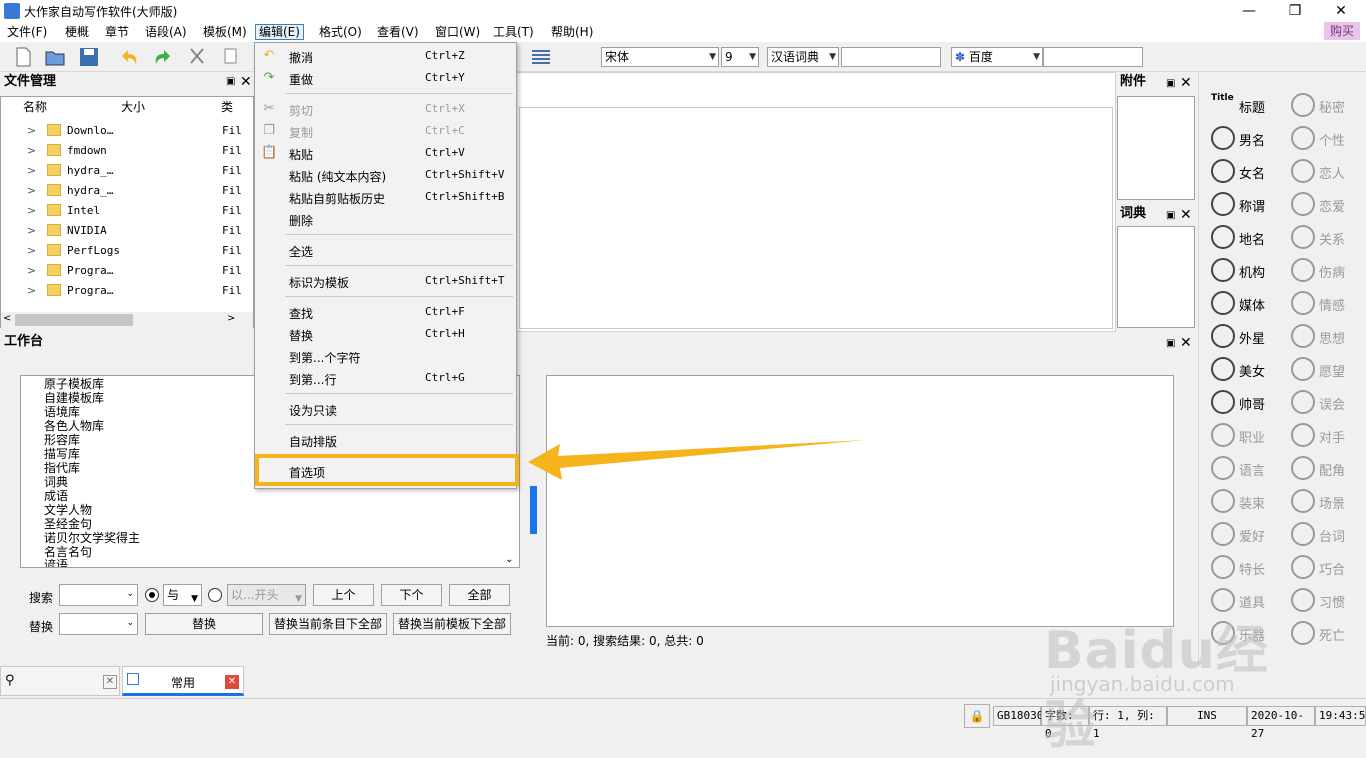 The image size is (1366, 758). I want to click on menu-outline: 梗概, so click(77, 32).